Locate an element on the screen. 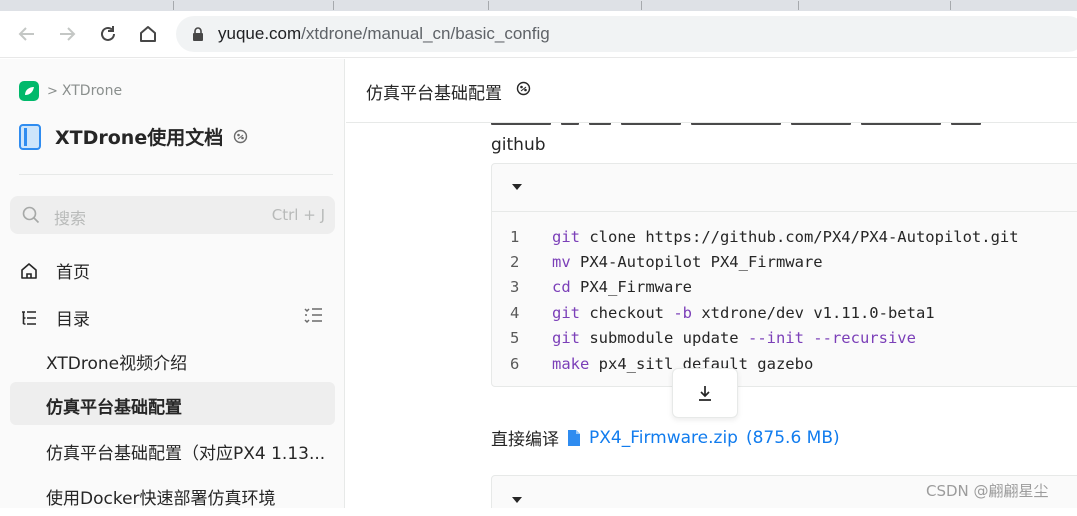 This screenshot has width=1077, height=516. sidebar-item-toc: 目录 is located at coordinates (55, 317).